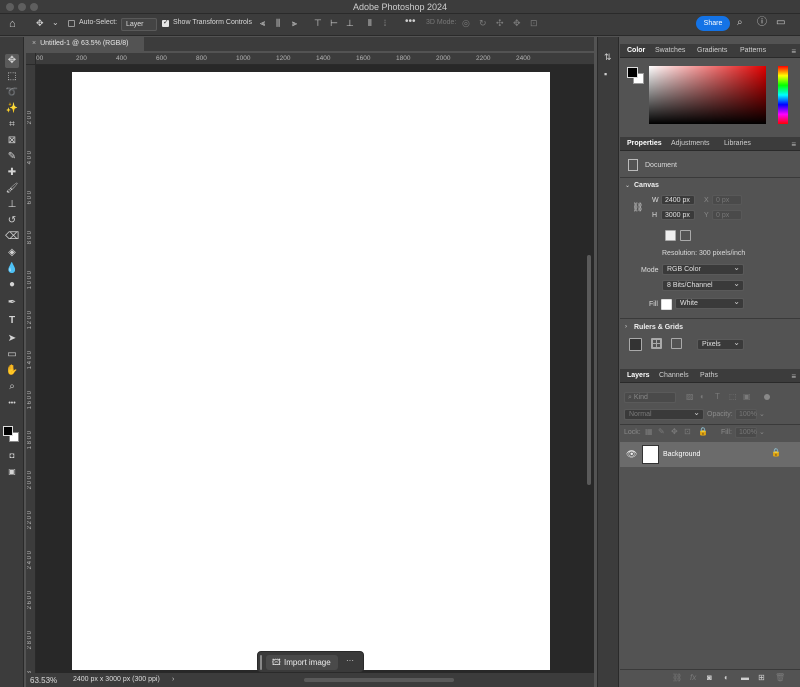 Image resolution: width=800 pixels, height=687 pixels. Describe the element at coordinates (71, 23) in the screenshot. I see `auto-select-checkbox` at that location.